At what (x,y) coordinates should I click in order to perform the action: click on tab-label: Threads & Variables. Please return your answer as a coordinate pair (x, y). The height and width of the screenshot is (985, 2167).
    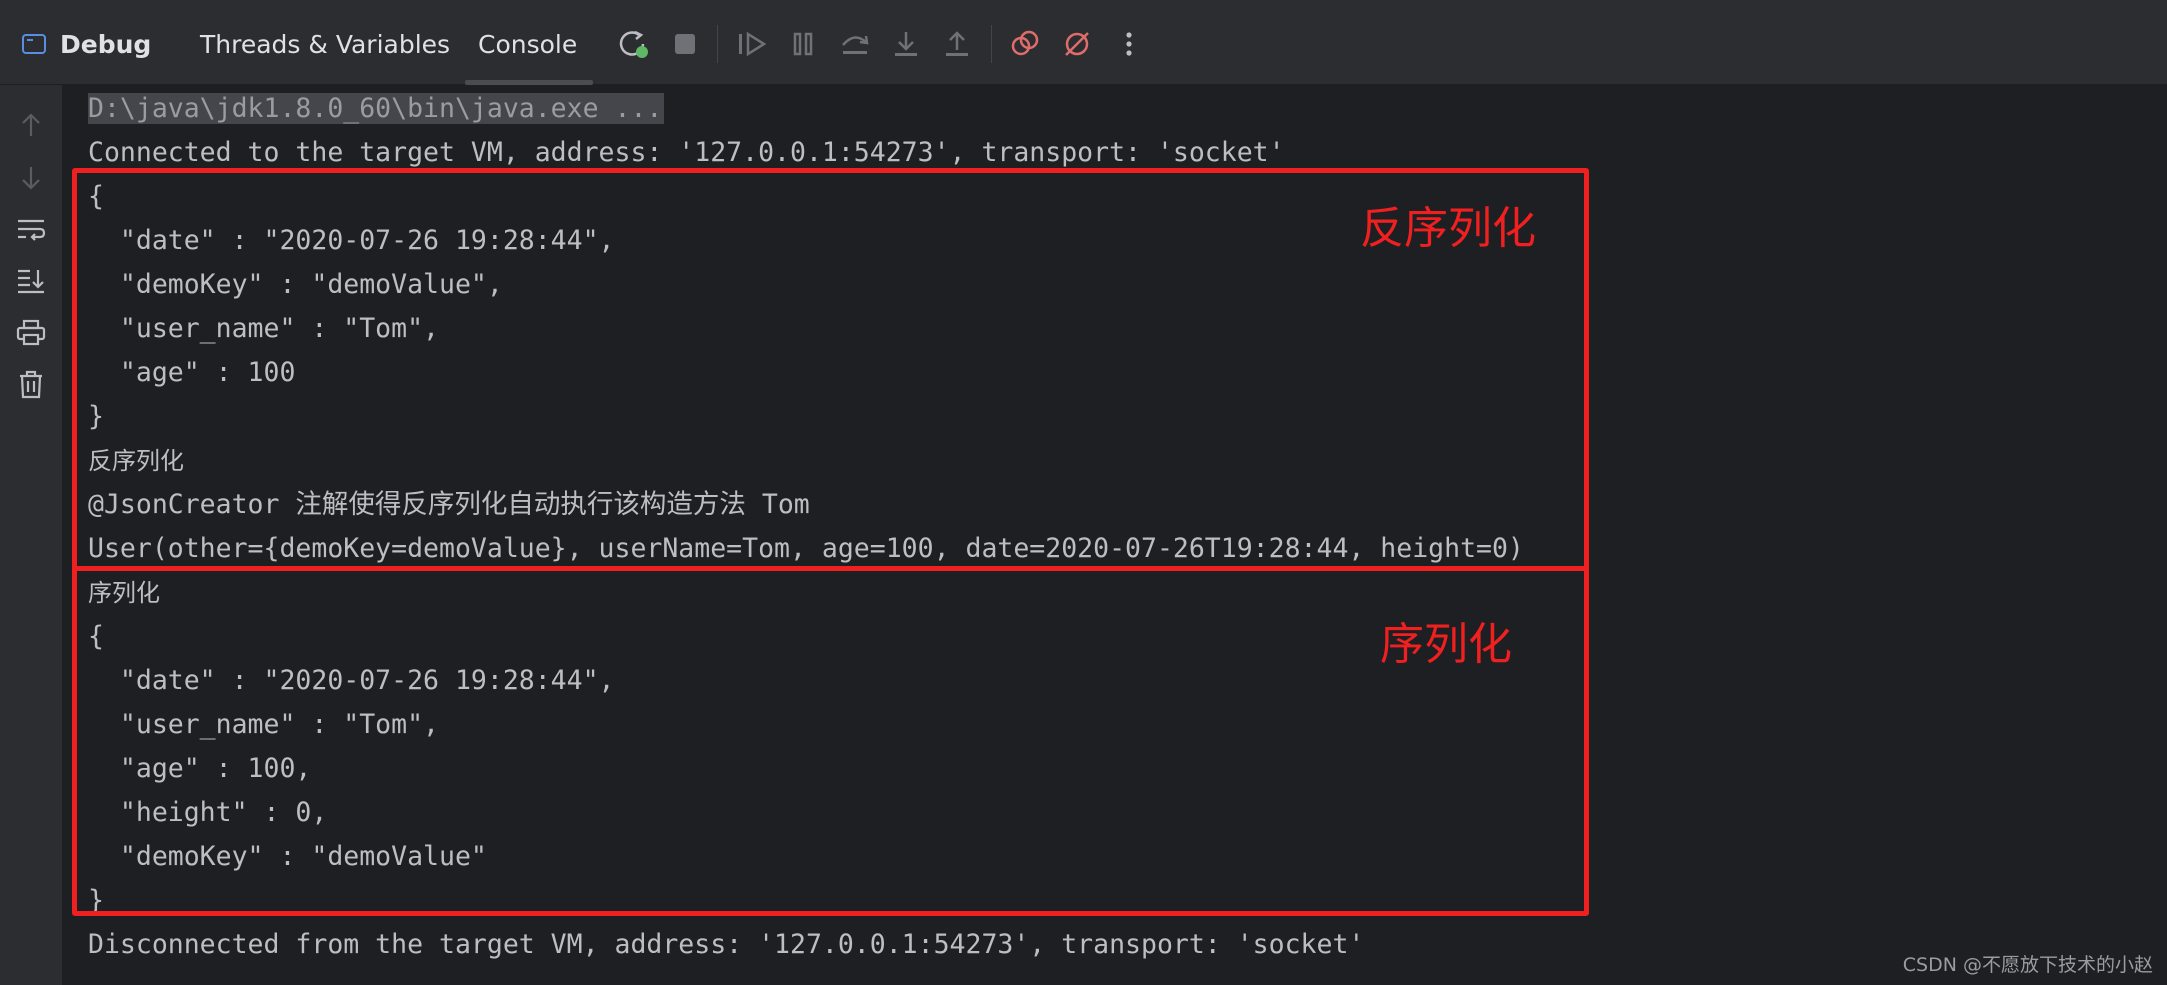
    Looking at the image, I should click on (325, 44).